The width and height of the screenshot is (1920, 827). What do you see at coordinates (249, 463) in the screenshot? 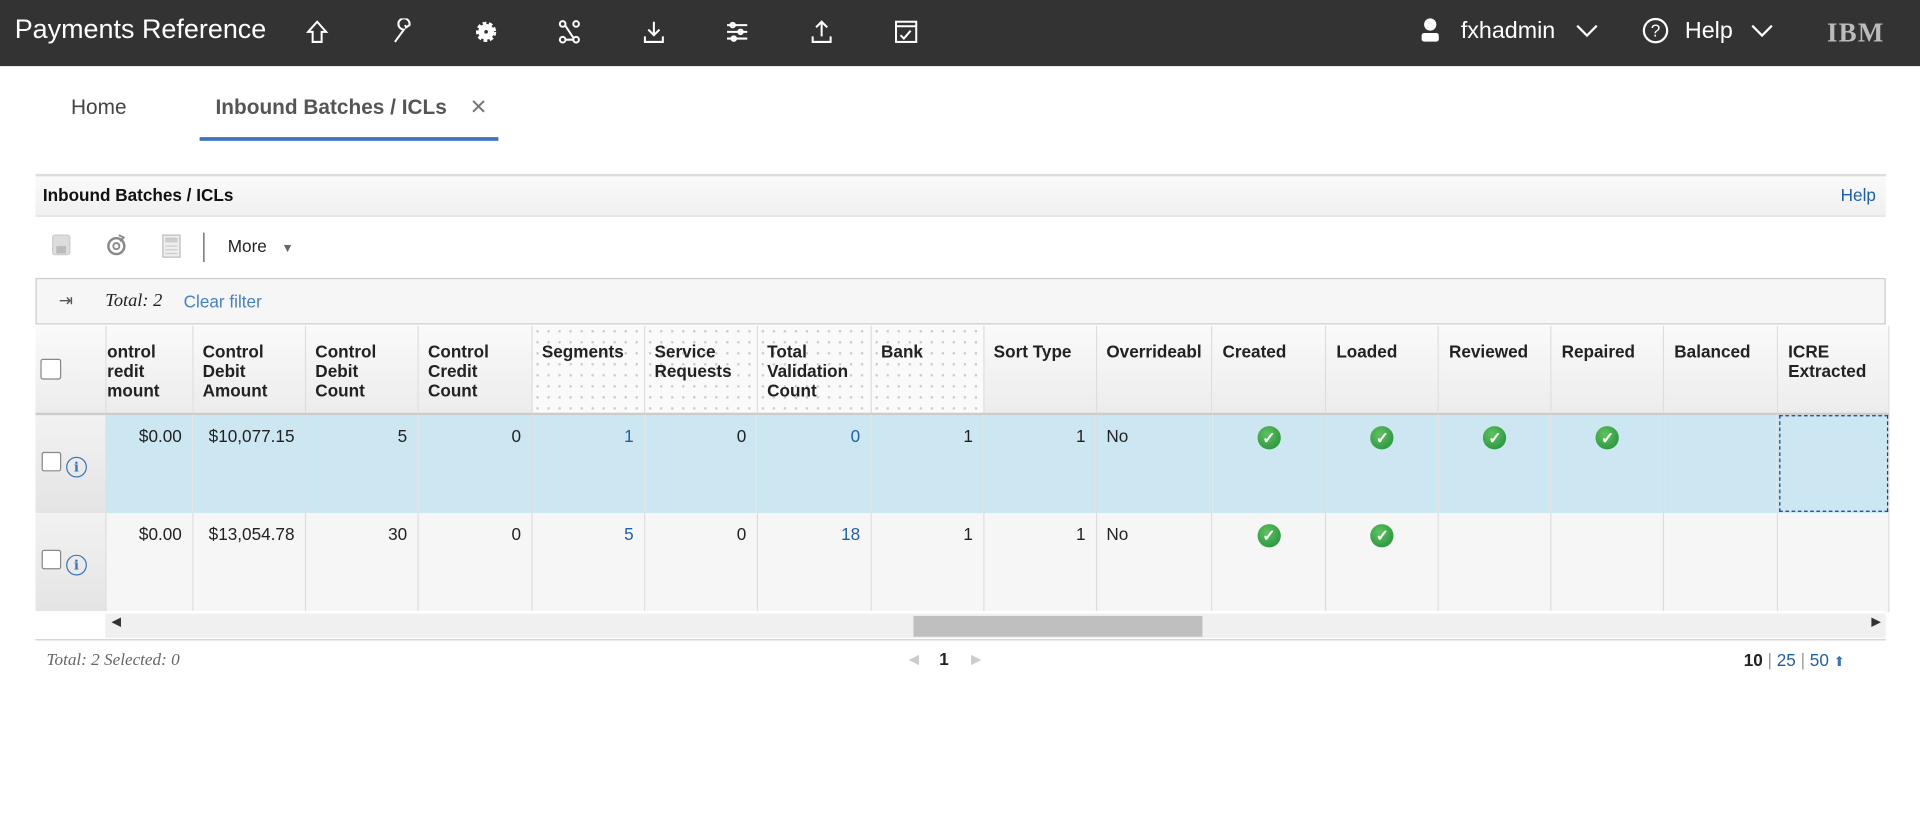
I see `debit-amount-cell: $10,077.15` at bounding box center [249, 463].